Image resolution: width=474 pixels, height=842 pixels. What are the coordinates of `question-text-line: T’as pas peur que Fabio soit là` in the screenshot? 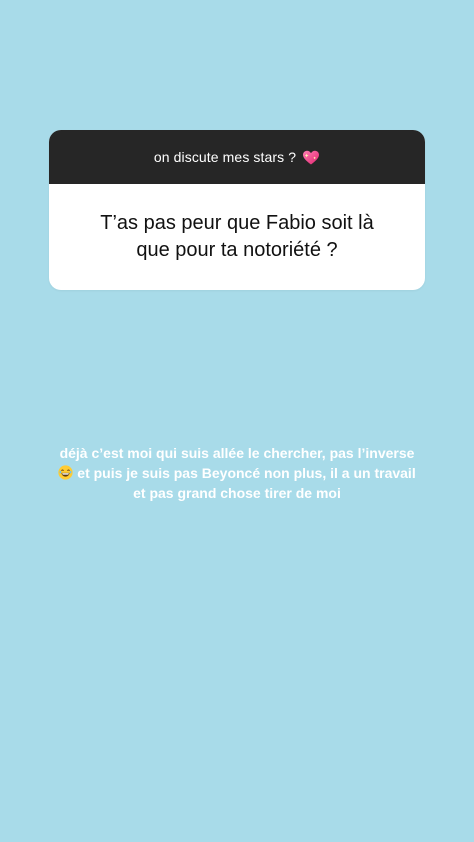 It's located at (237, 223).